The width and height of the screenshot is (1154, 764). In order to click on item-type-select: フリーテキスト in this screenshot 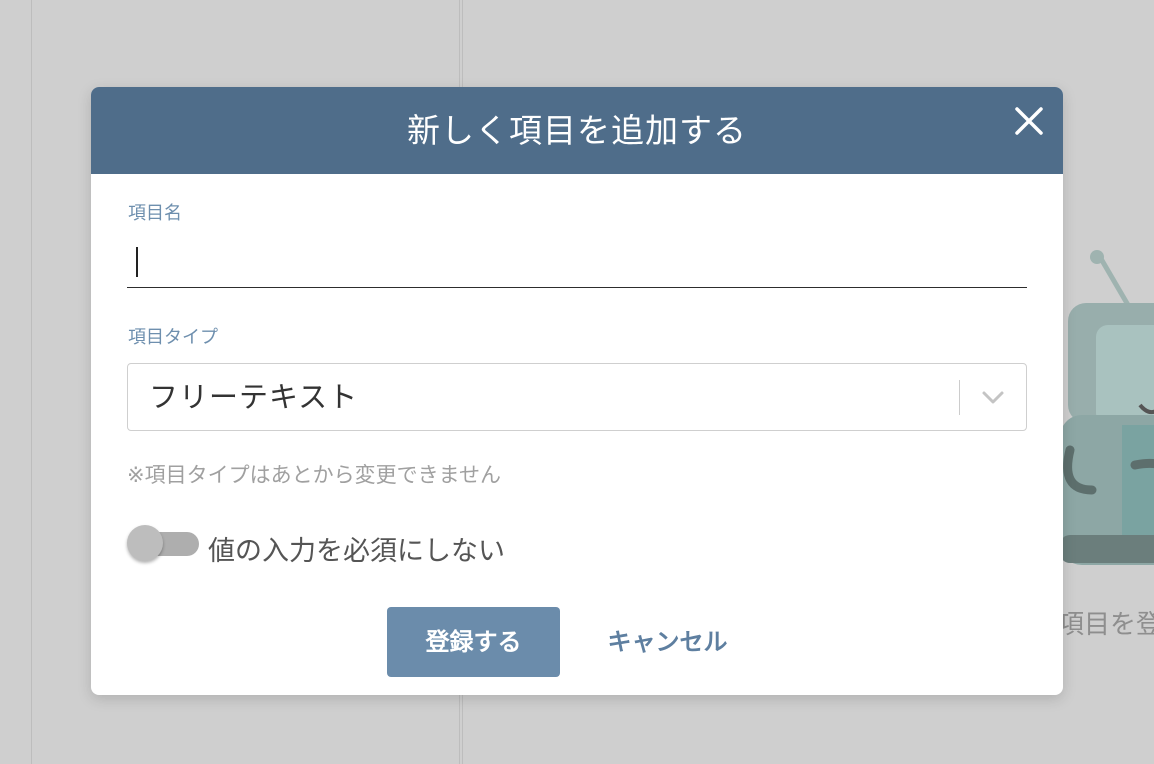, I will do `click(577, 397)`.